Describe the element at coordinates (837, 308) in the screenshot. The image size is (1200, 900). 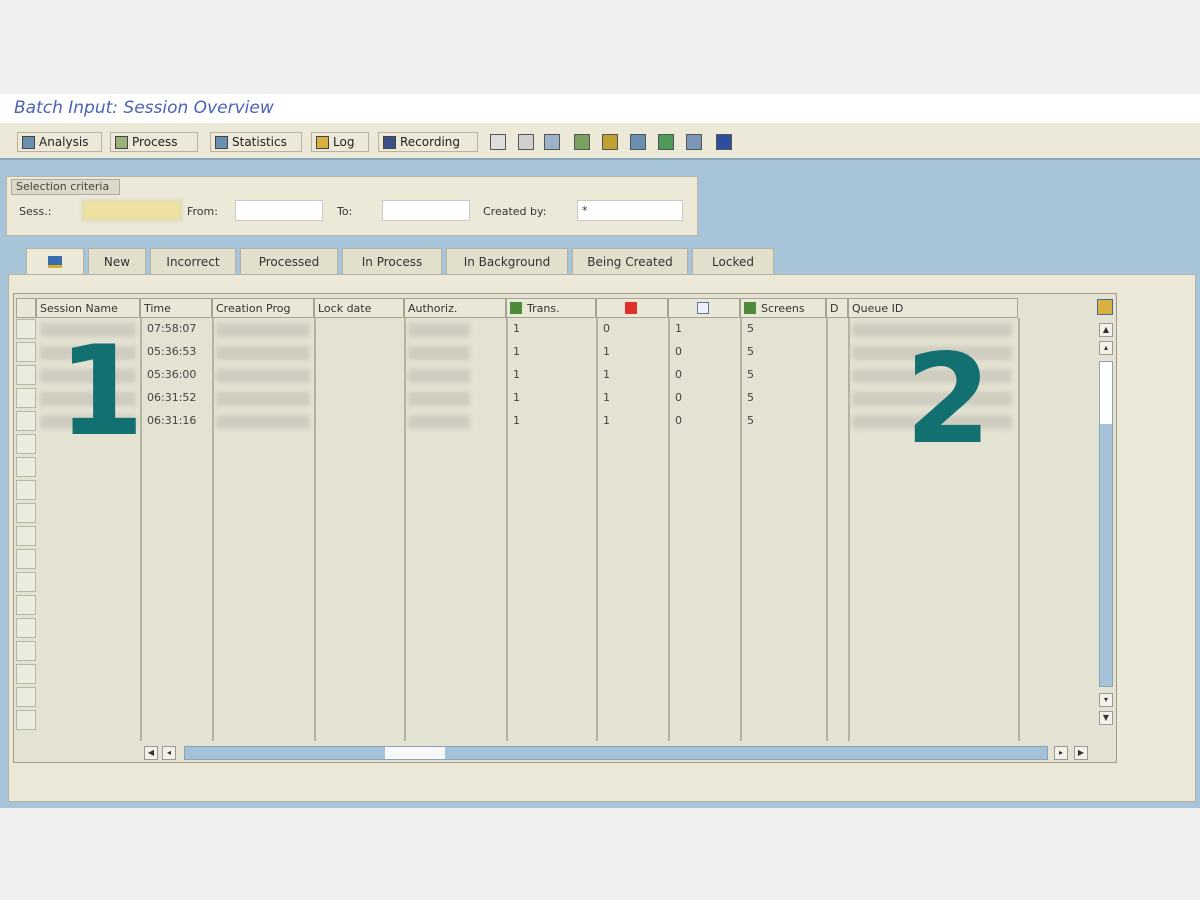
I see `column-header: D` at that location.